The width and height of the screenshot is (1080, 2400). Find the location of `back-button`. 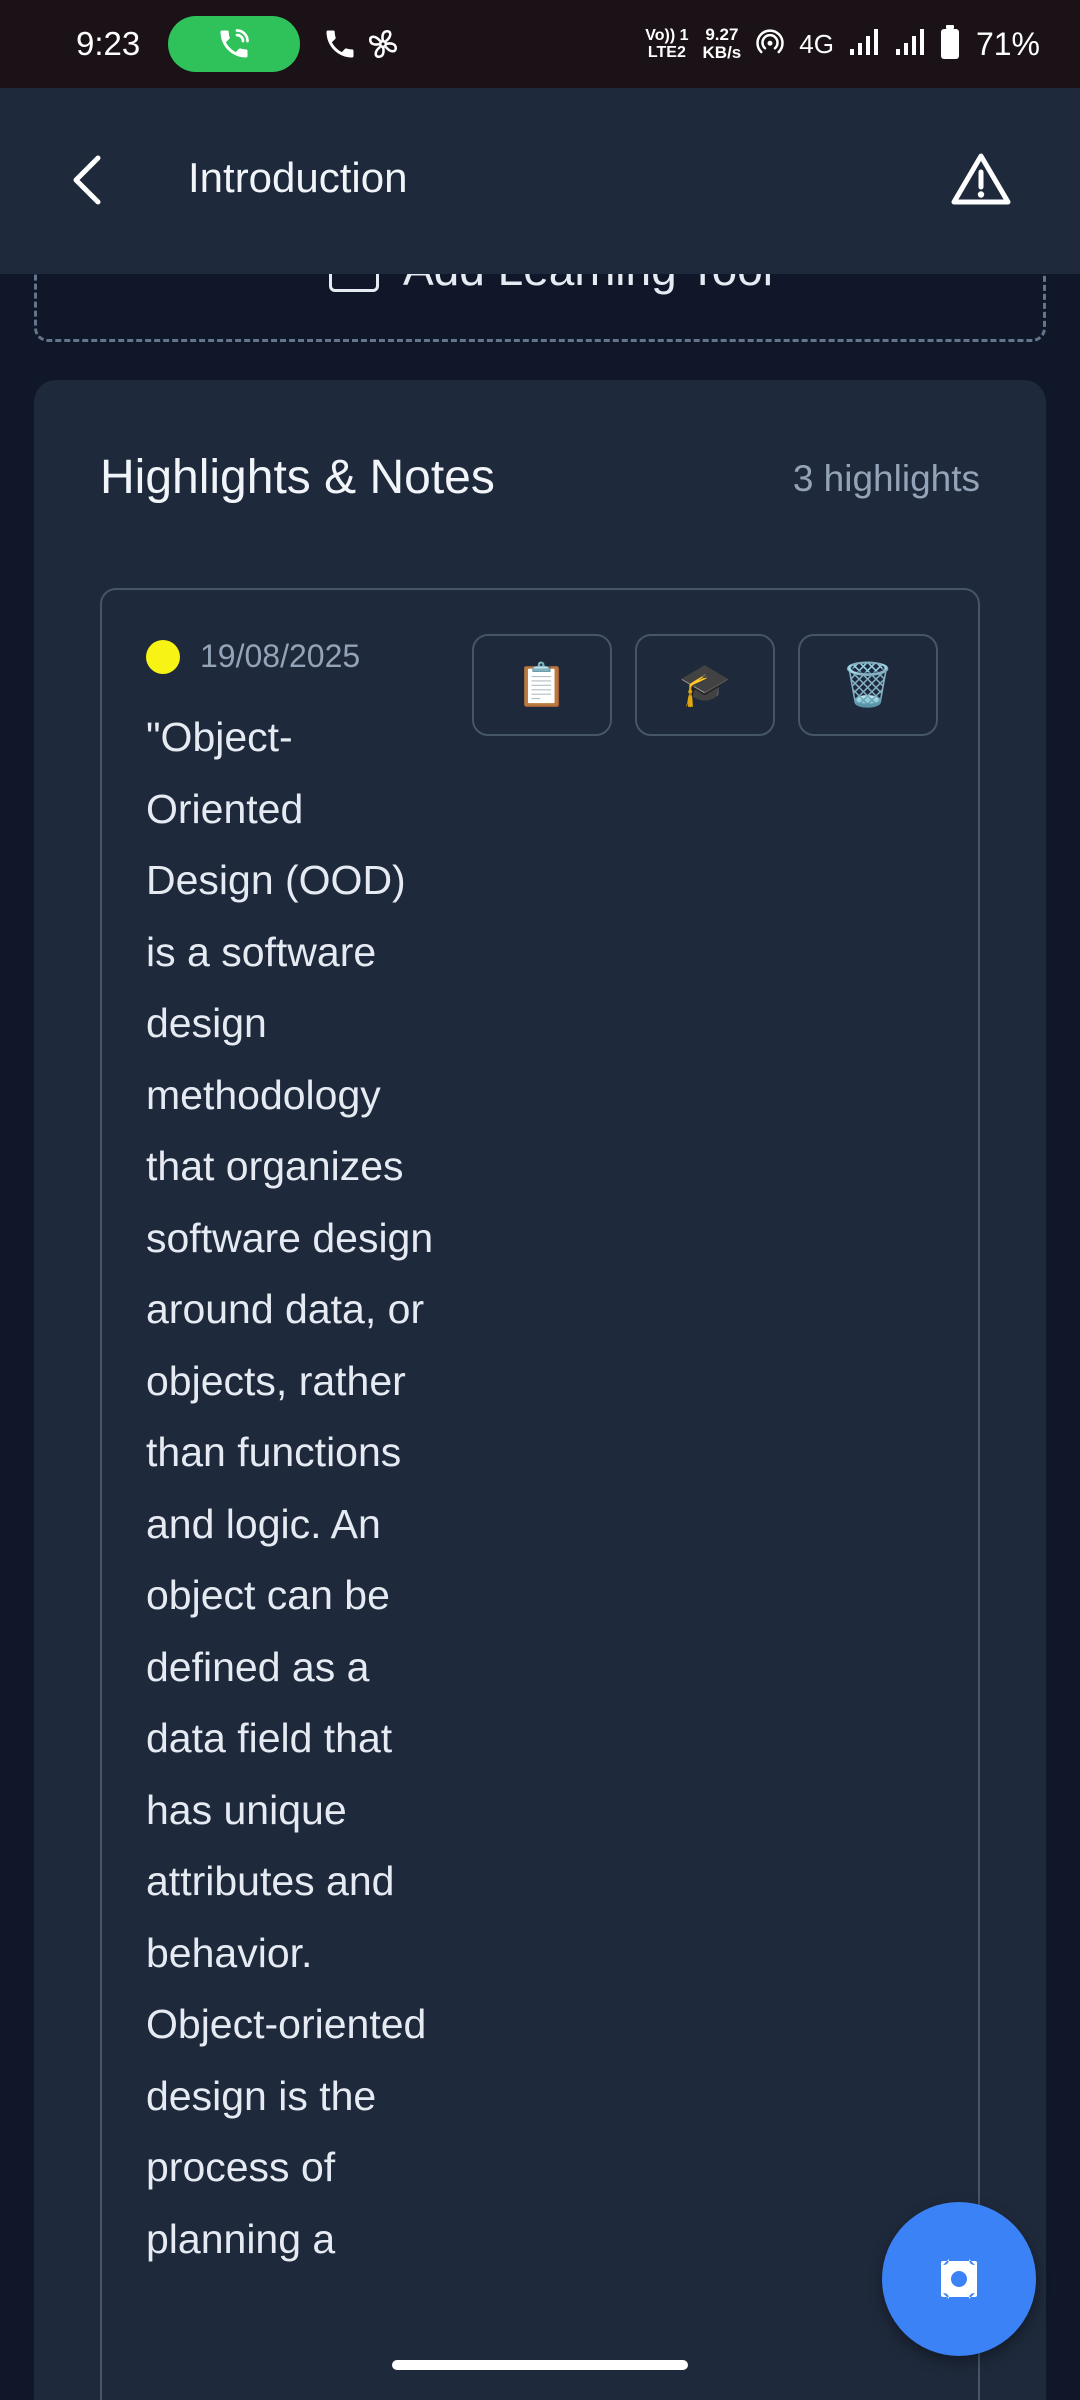

back-button is located at coordinates (87, 180).